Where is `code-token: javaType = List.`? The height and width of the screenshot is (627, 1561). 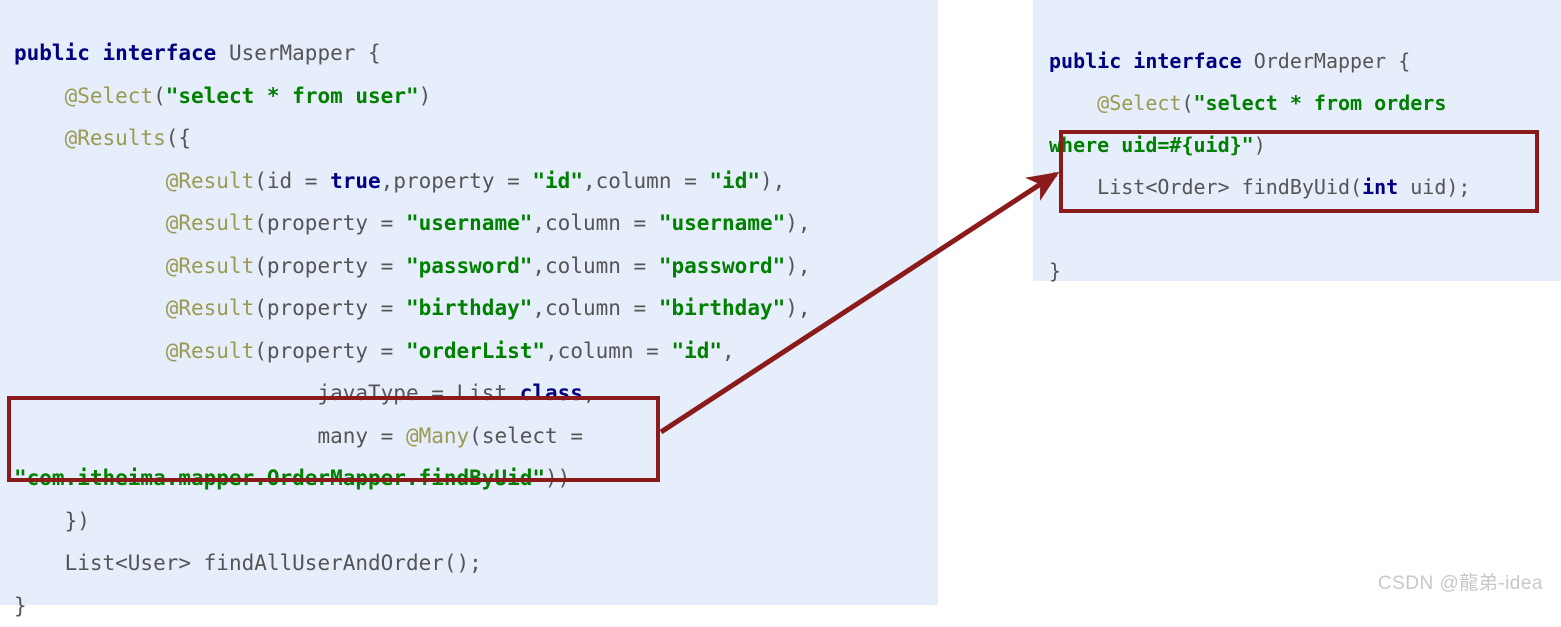 code-token: javaType = List. is located at coordinates (418, 393).